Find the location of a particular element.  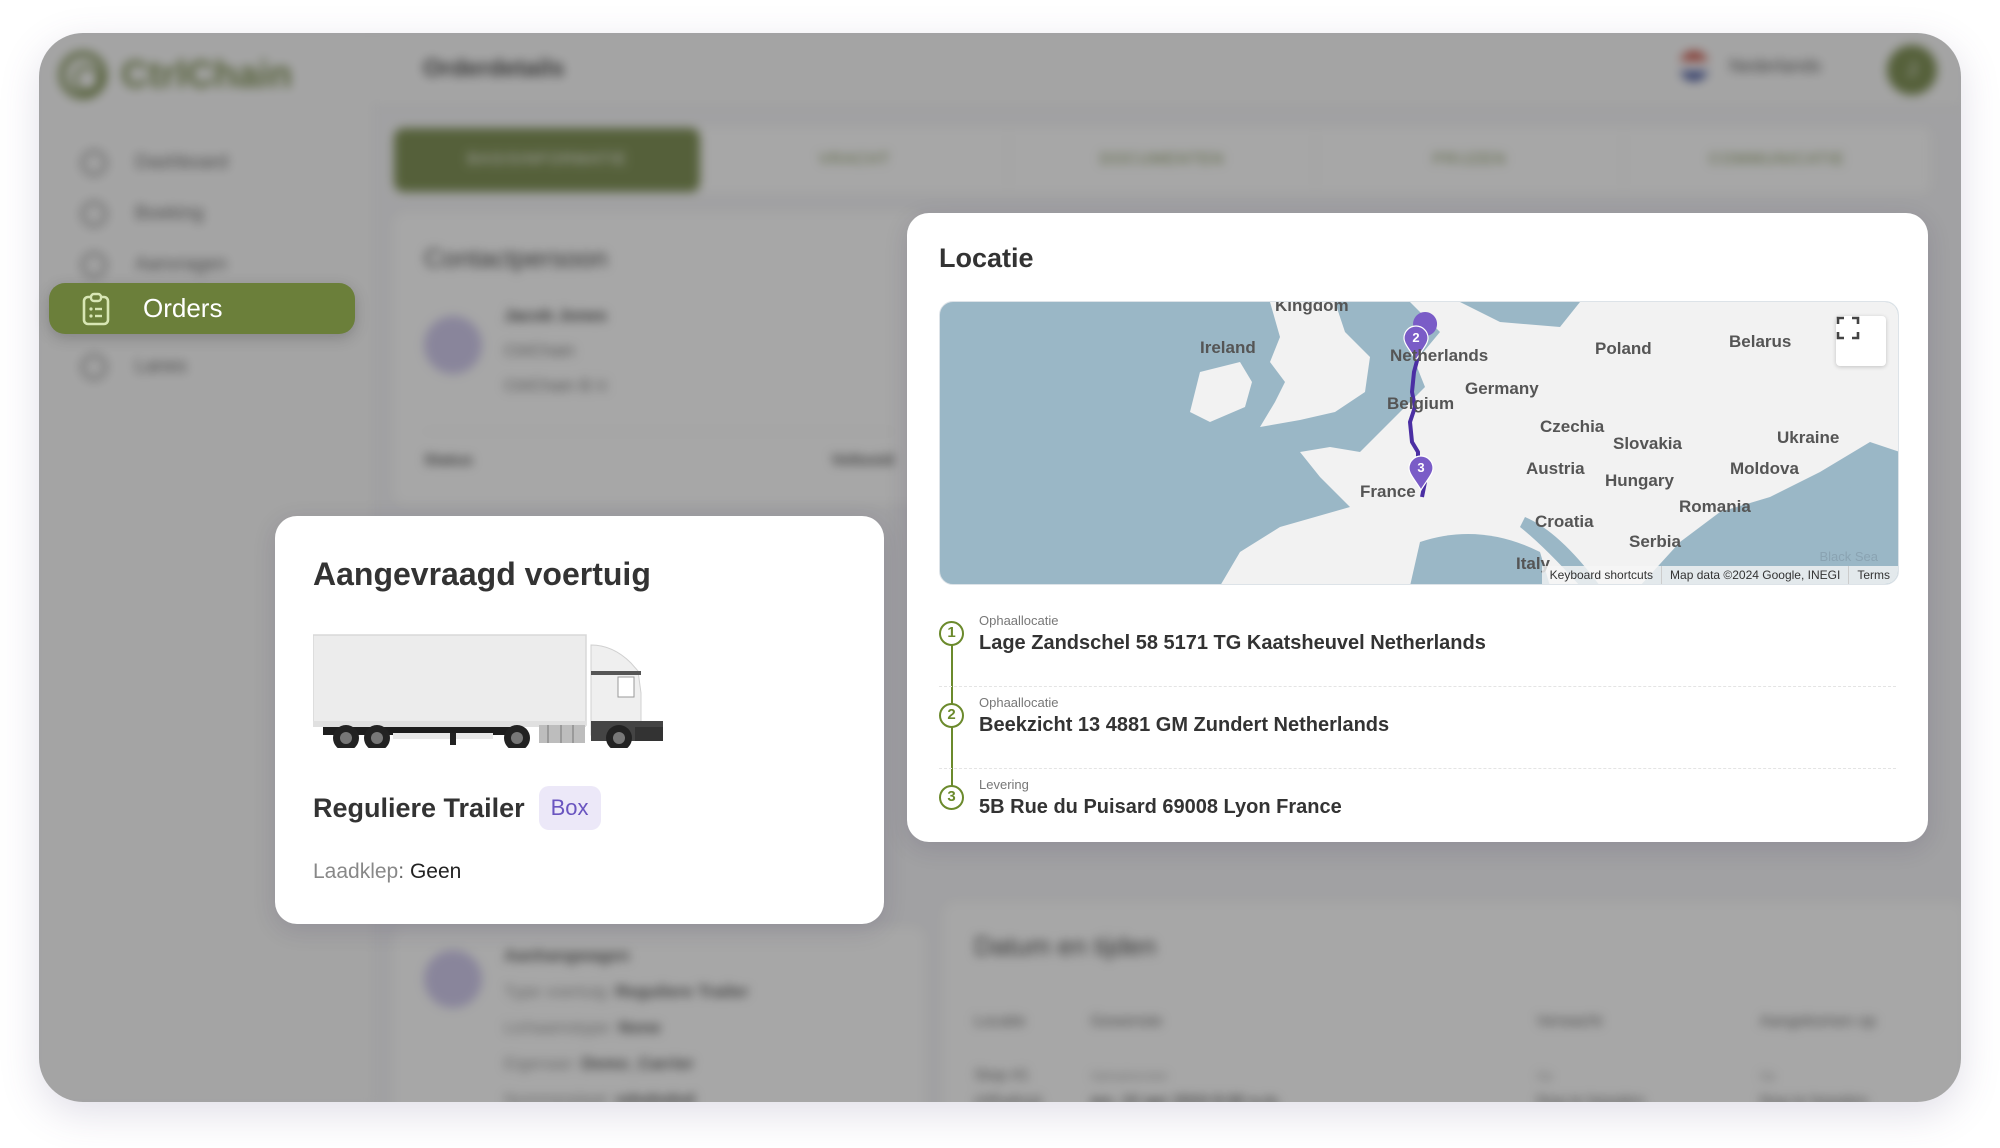

trailer-row: Eigenaar: Demo_Carrier is located at coordinates (626, 1064).